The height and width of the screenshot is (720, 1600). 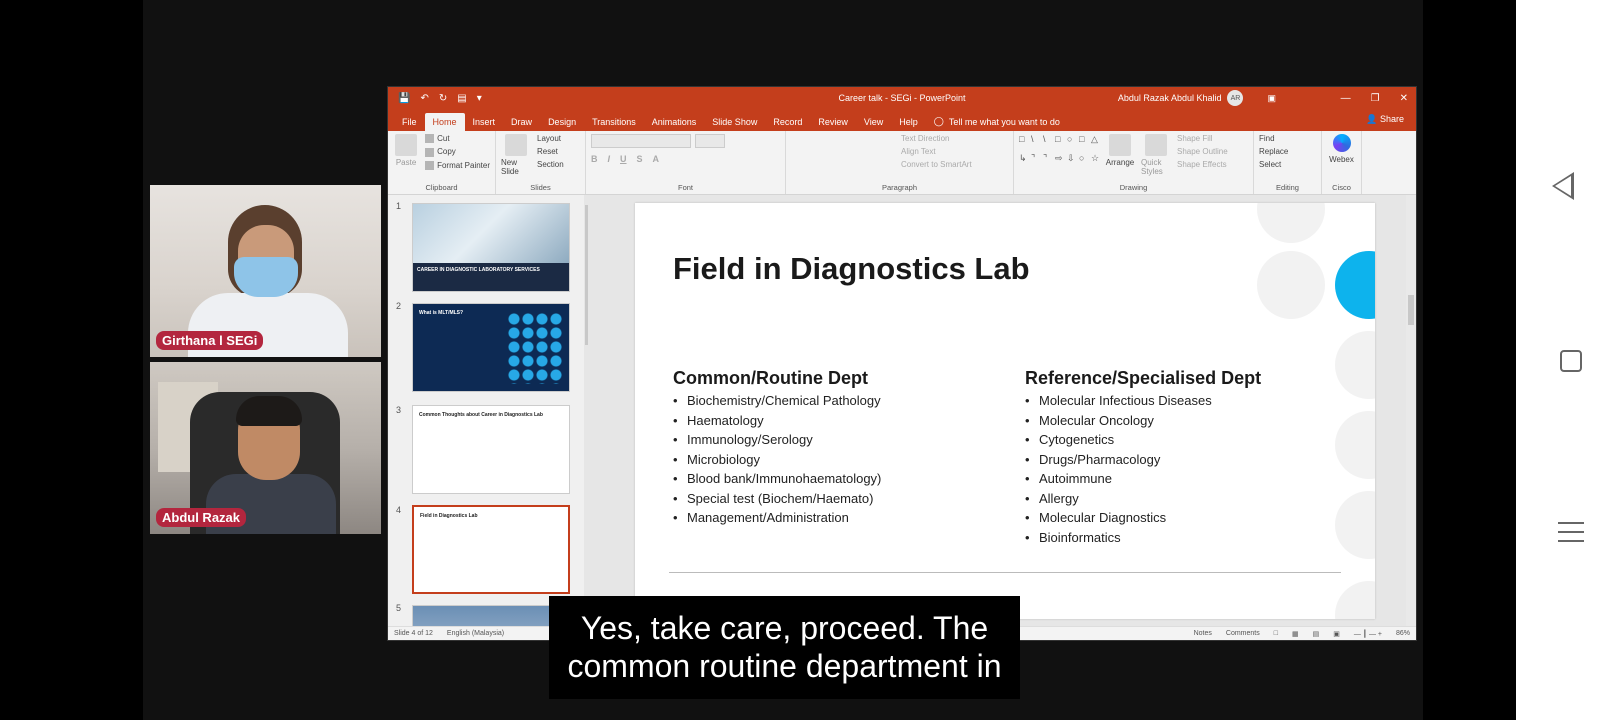 What do you see at coordinates (1169, 98) in the screenshot?
I see `user-name: Abdul Razak Abdul Khalid` at bounding box center [1169, 98].